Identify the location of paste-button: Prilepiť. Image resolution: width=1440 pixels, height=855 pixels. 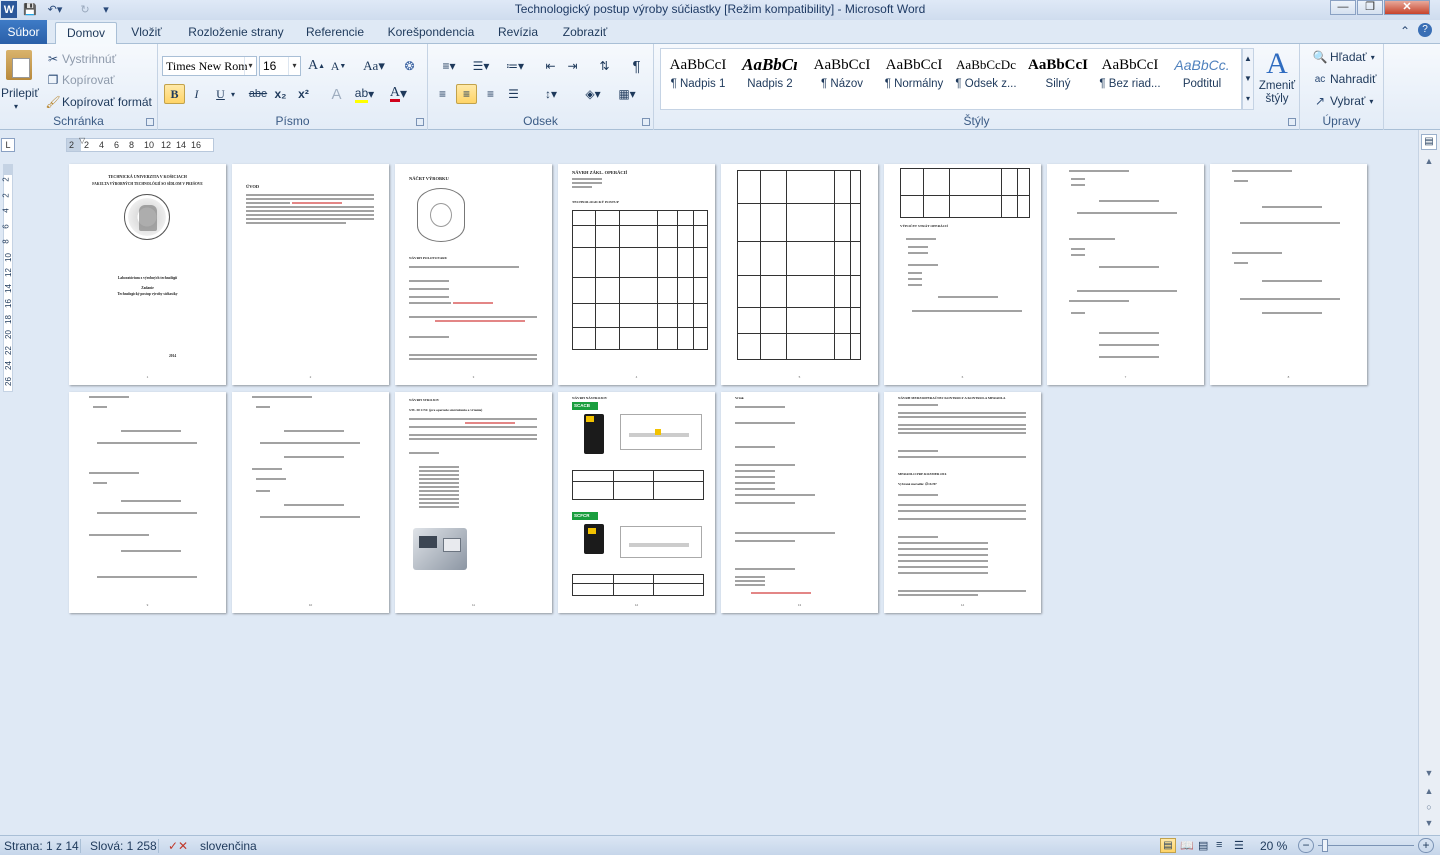
(20, 93).